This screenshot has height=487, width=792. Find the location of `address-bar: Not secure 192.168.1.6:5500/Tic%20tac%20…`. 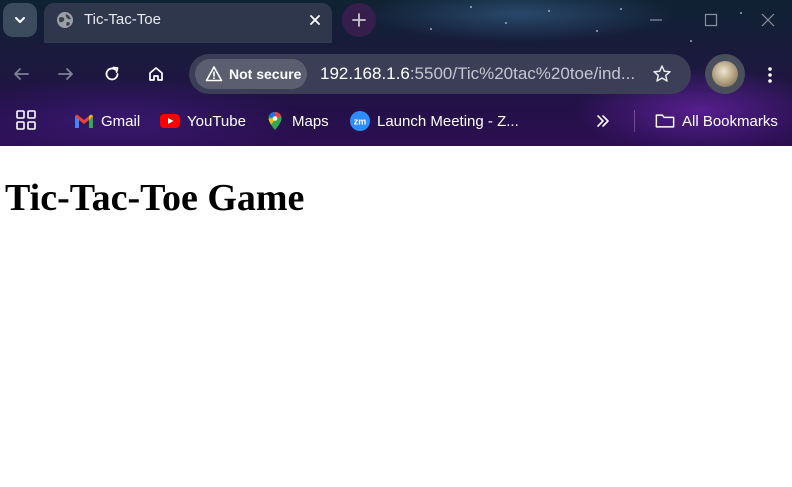

address-bar: Not secure 192.168.1.6:5500/Tic%20tac%20… is located at coordinates (440, 74).